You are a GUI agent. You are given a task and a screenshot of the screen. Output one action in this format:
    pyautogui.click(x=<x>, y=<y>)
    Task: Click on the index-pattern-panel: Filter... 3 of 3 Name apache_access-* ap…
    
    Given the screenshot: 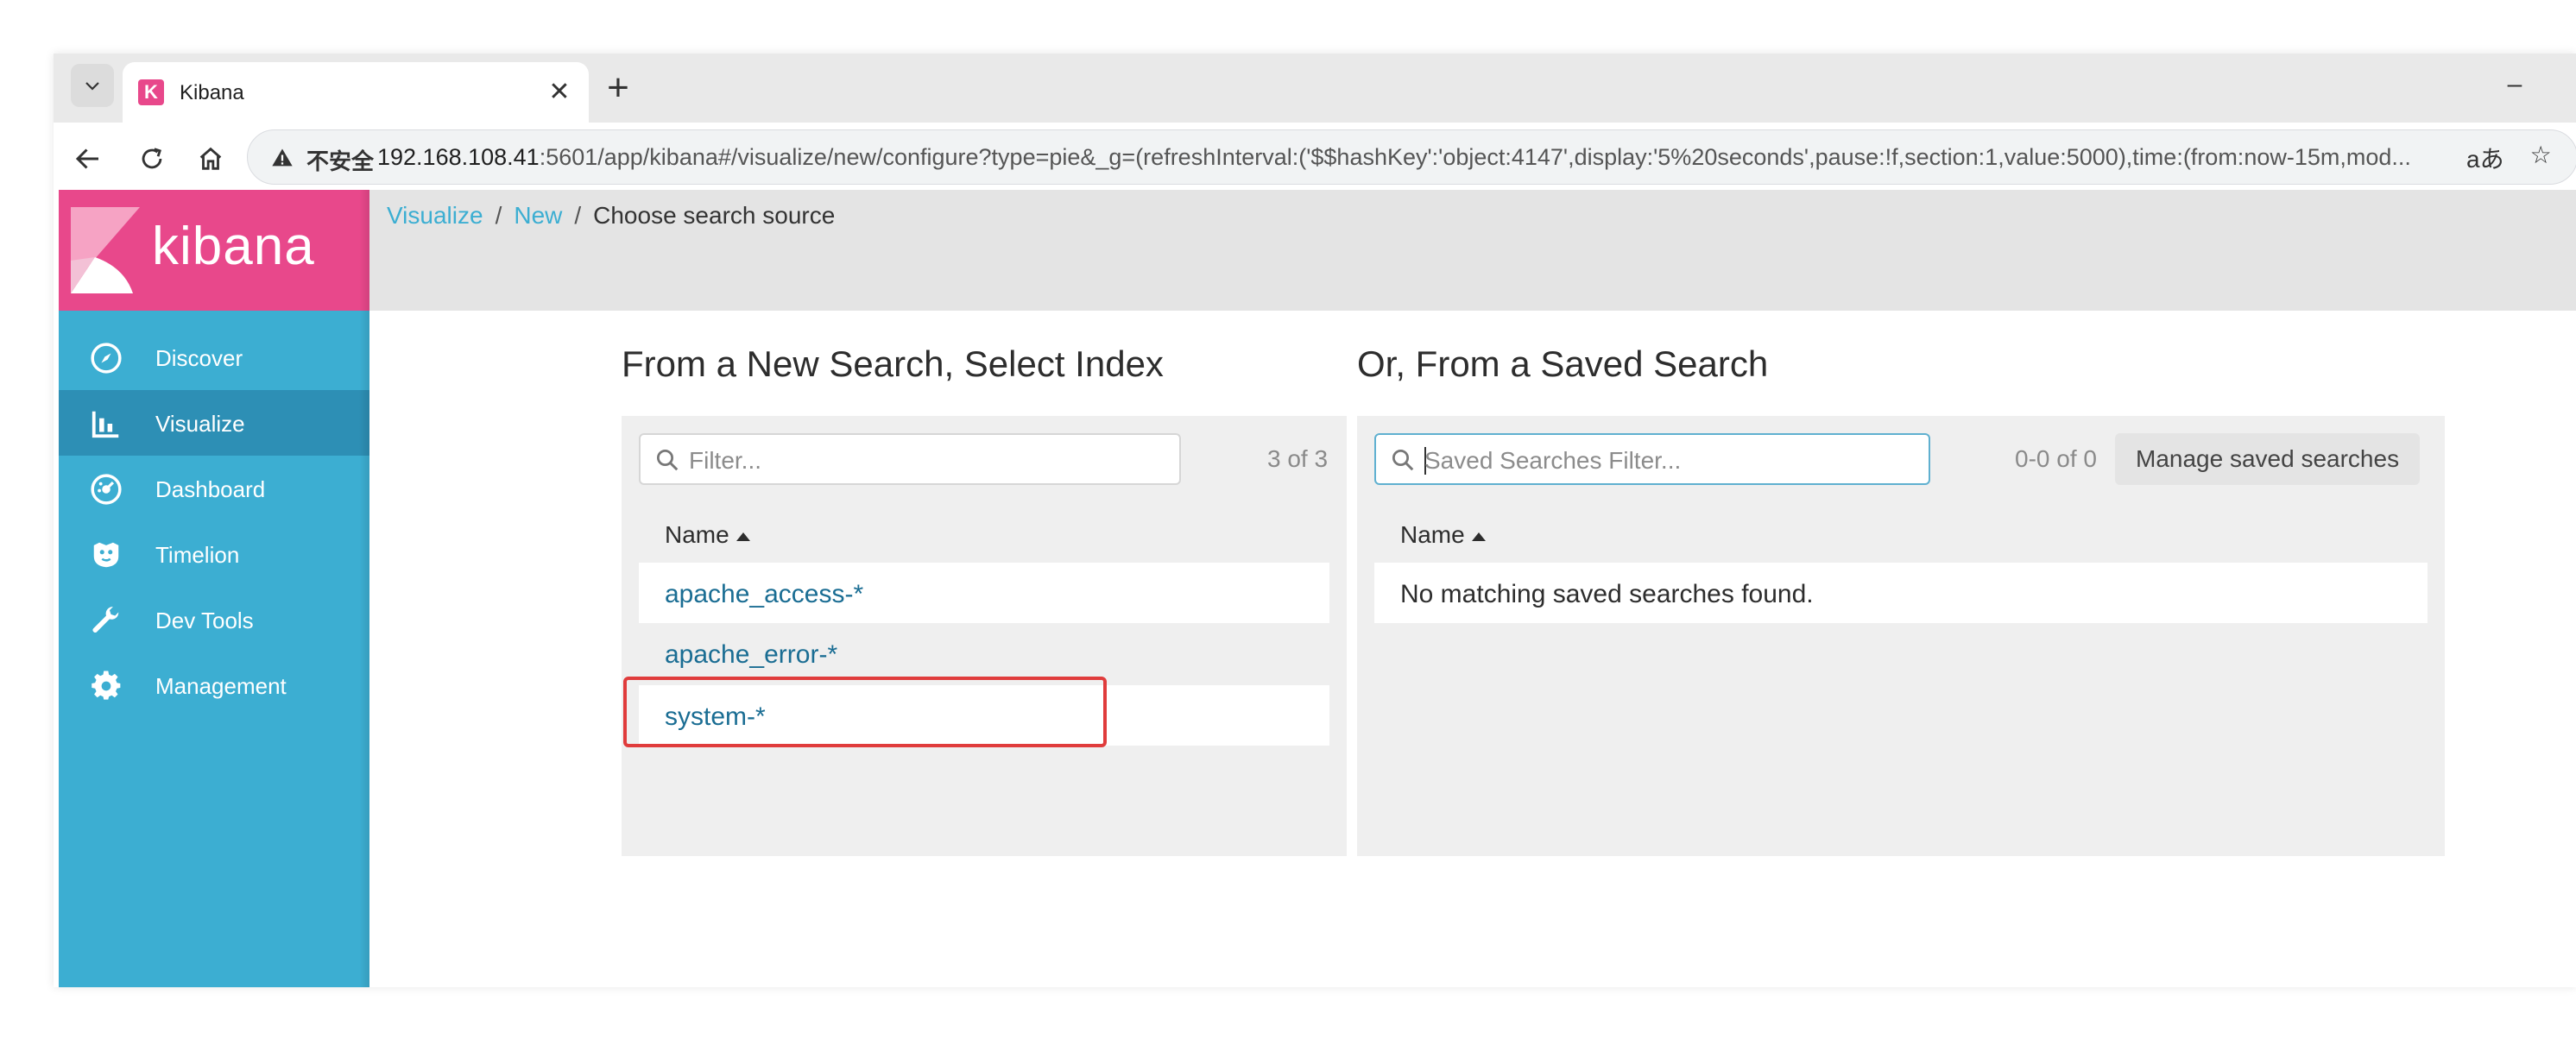 What is the action you would take?
    pyautogui.click(x=984, y=636)
    